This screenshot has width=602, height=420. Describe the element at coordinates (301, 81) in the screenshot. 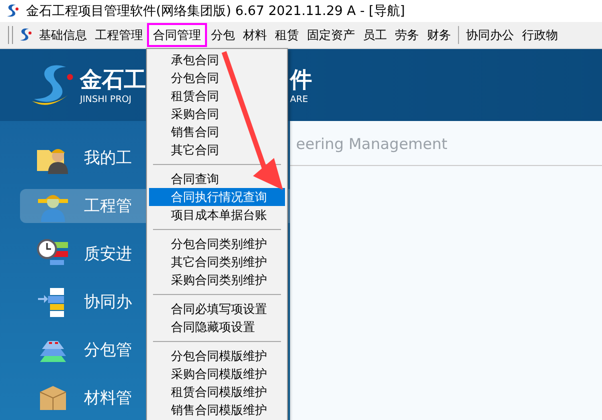

I see `banner-title: 件` at that location.